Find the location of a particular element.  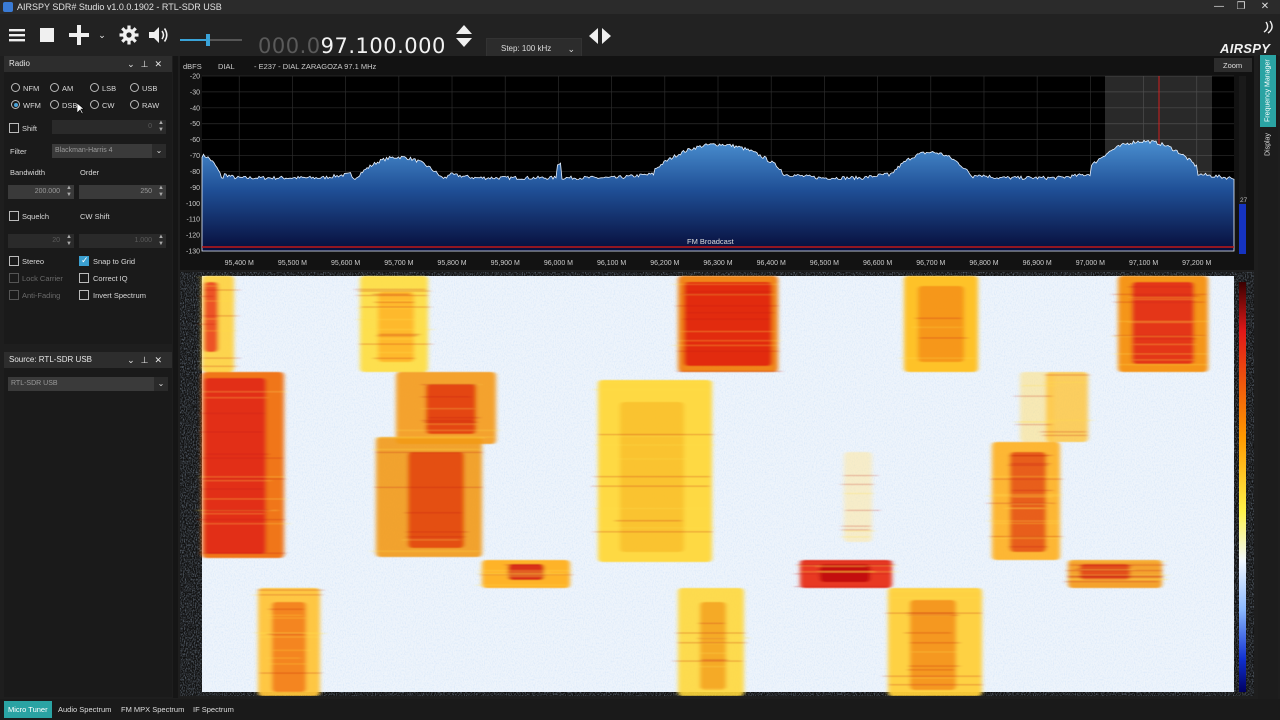

tab-micro-tuner: Micro Tuner is located at coordinates (28, 709).